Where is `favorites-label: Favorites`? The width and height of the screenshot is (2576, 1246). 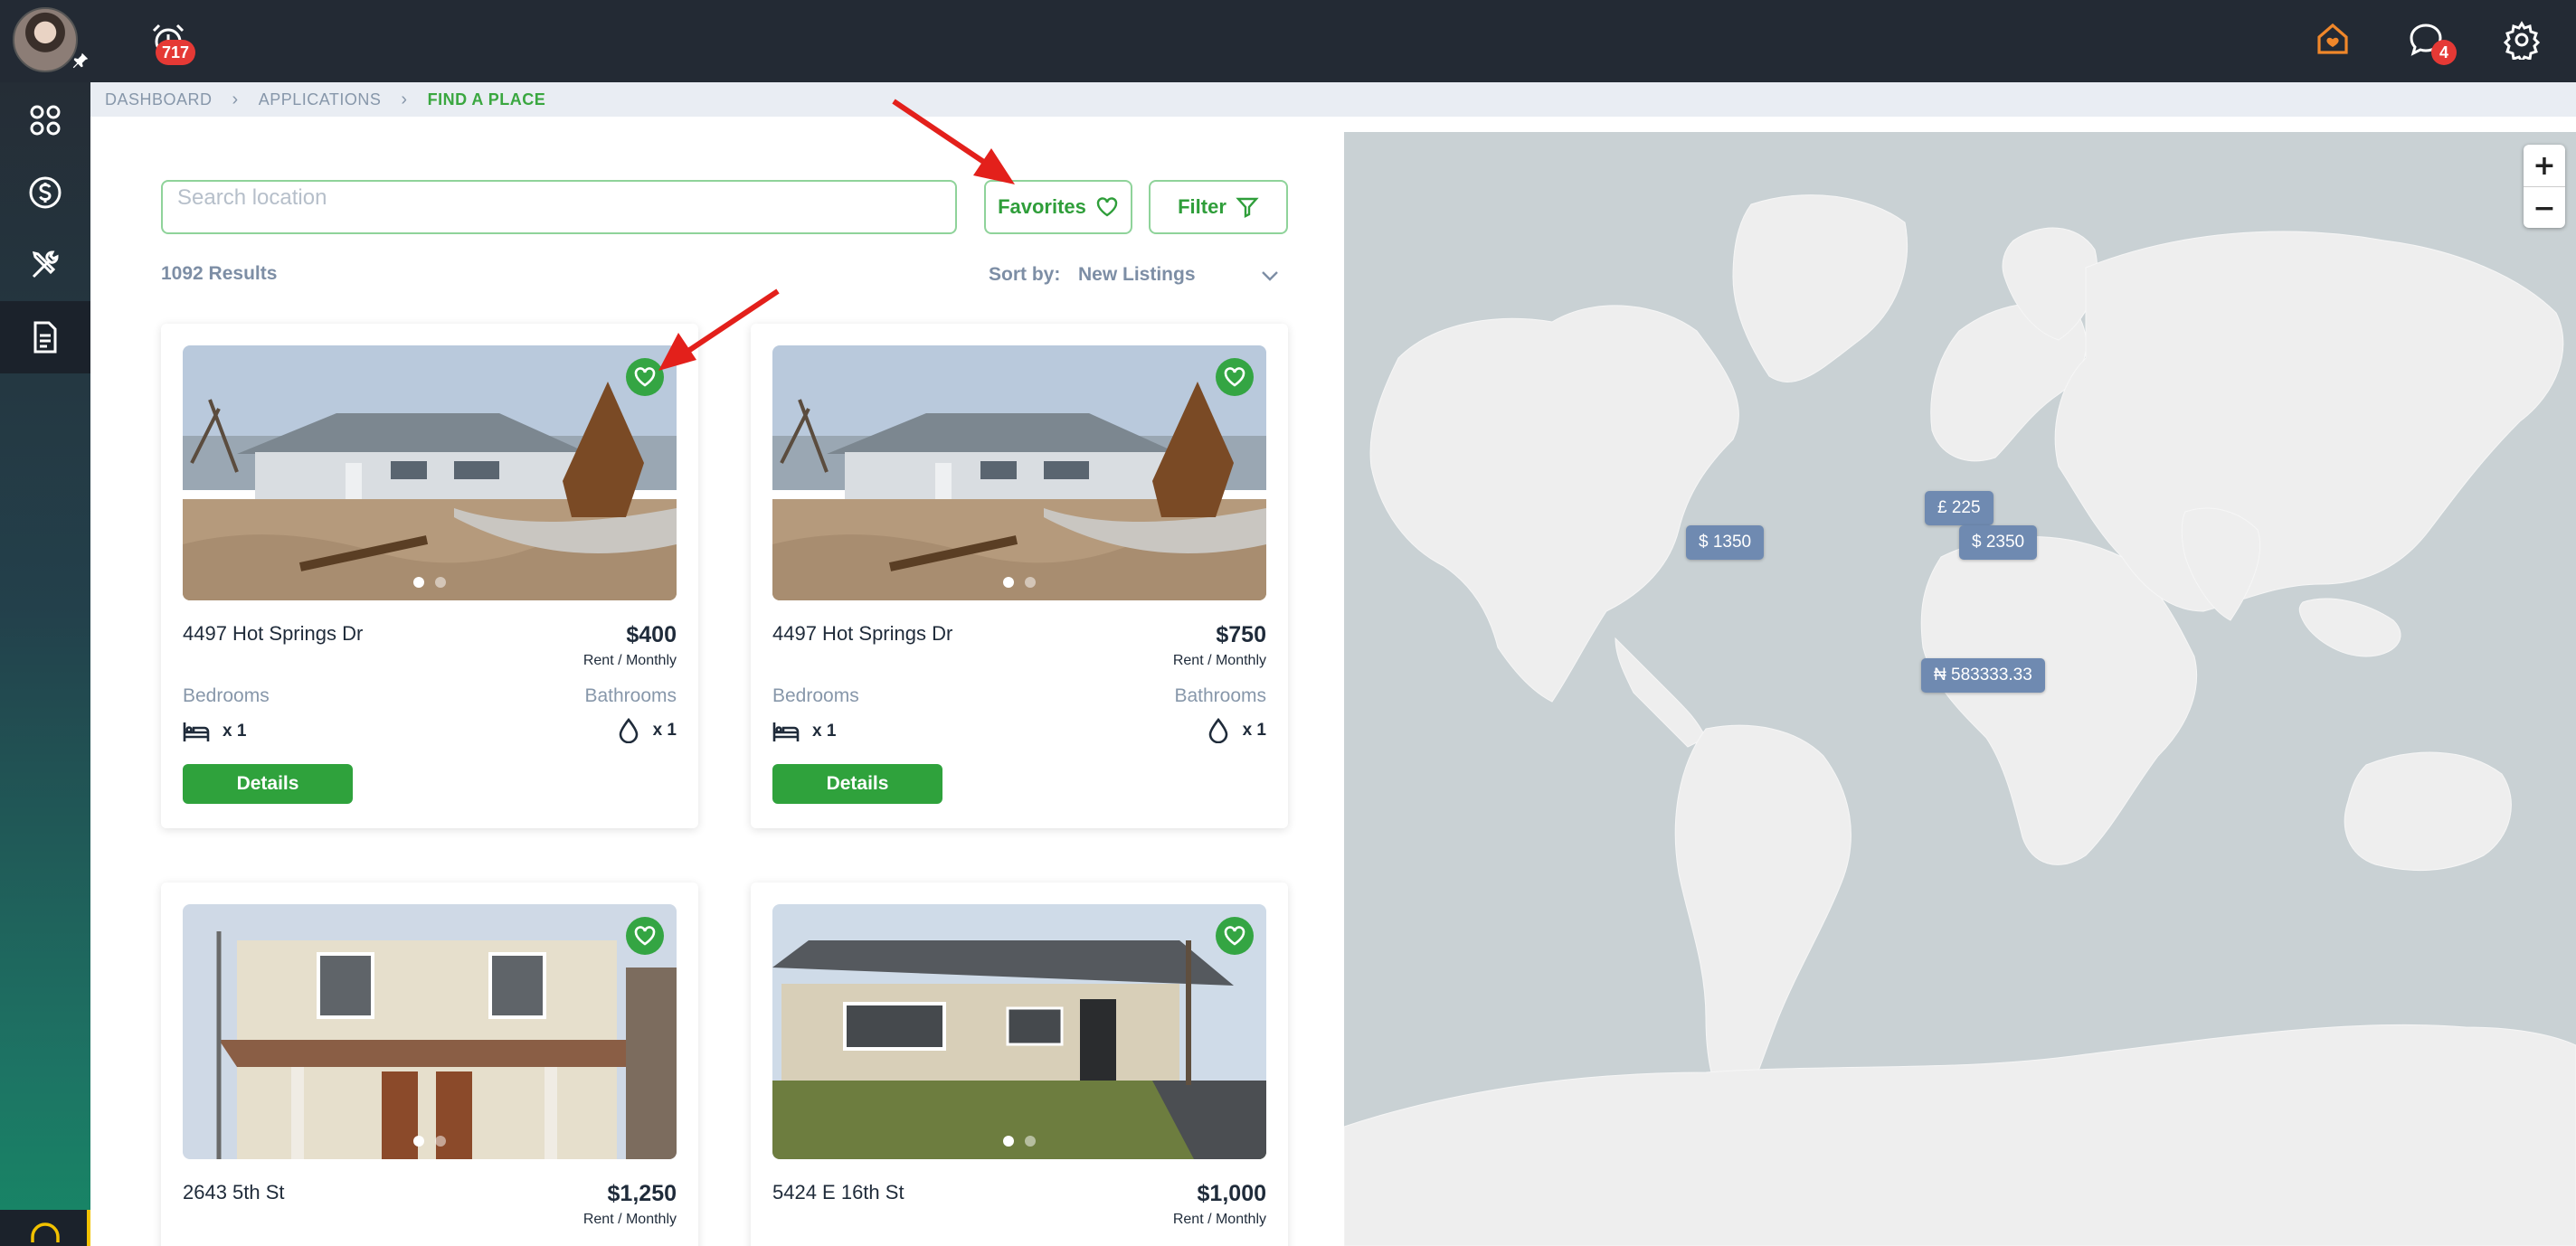 favorites-label: Favorites is located at coordinates (1042, 207).